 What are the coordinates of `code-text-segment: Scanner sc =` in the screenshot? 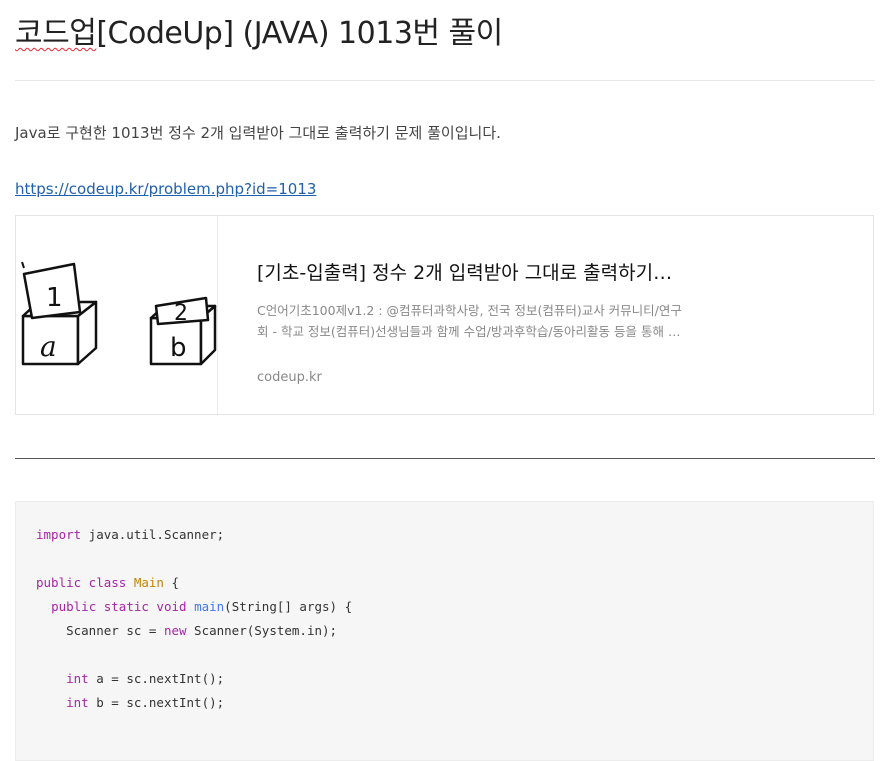 It's located at (115, 630).